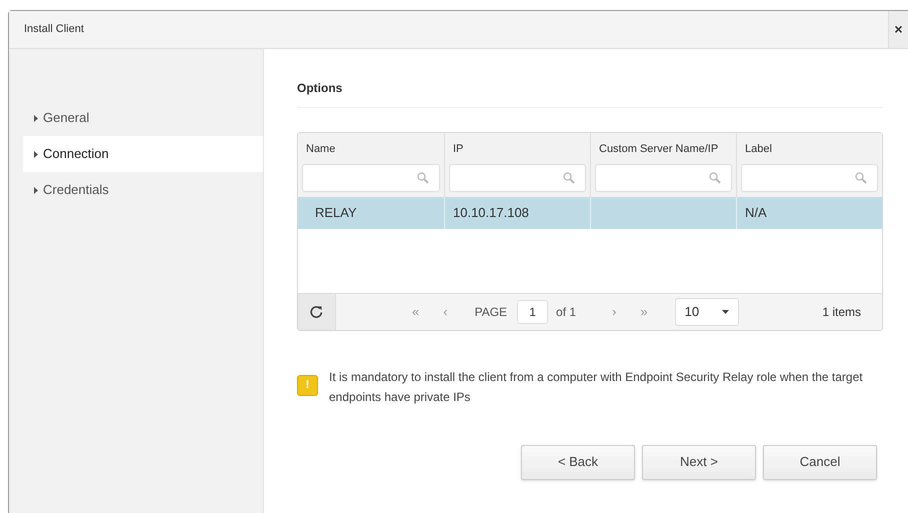 This screenshot has width=908, height=513. What do you see at coordinates (820, 462) in the screenshot?
I see `dialog-button: Cancel` at bounding box center [820, 462].